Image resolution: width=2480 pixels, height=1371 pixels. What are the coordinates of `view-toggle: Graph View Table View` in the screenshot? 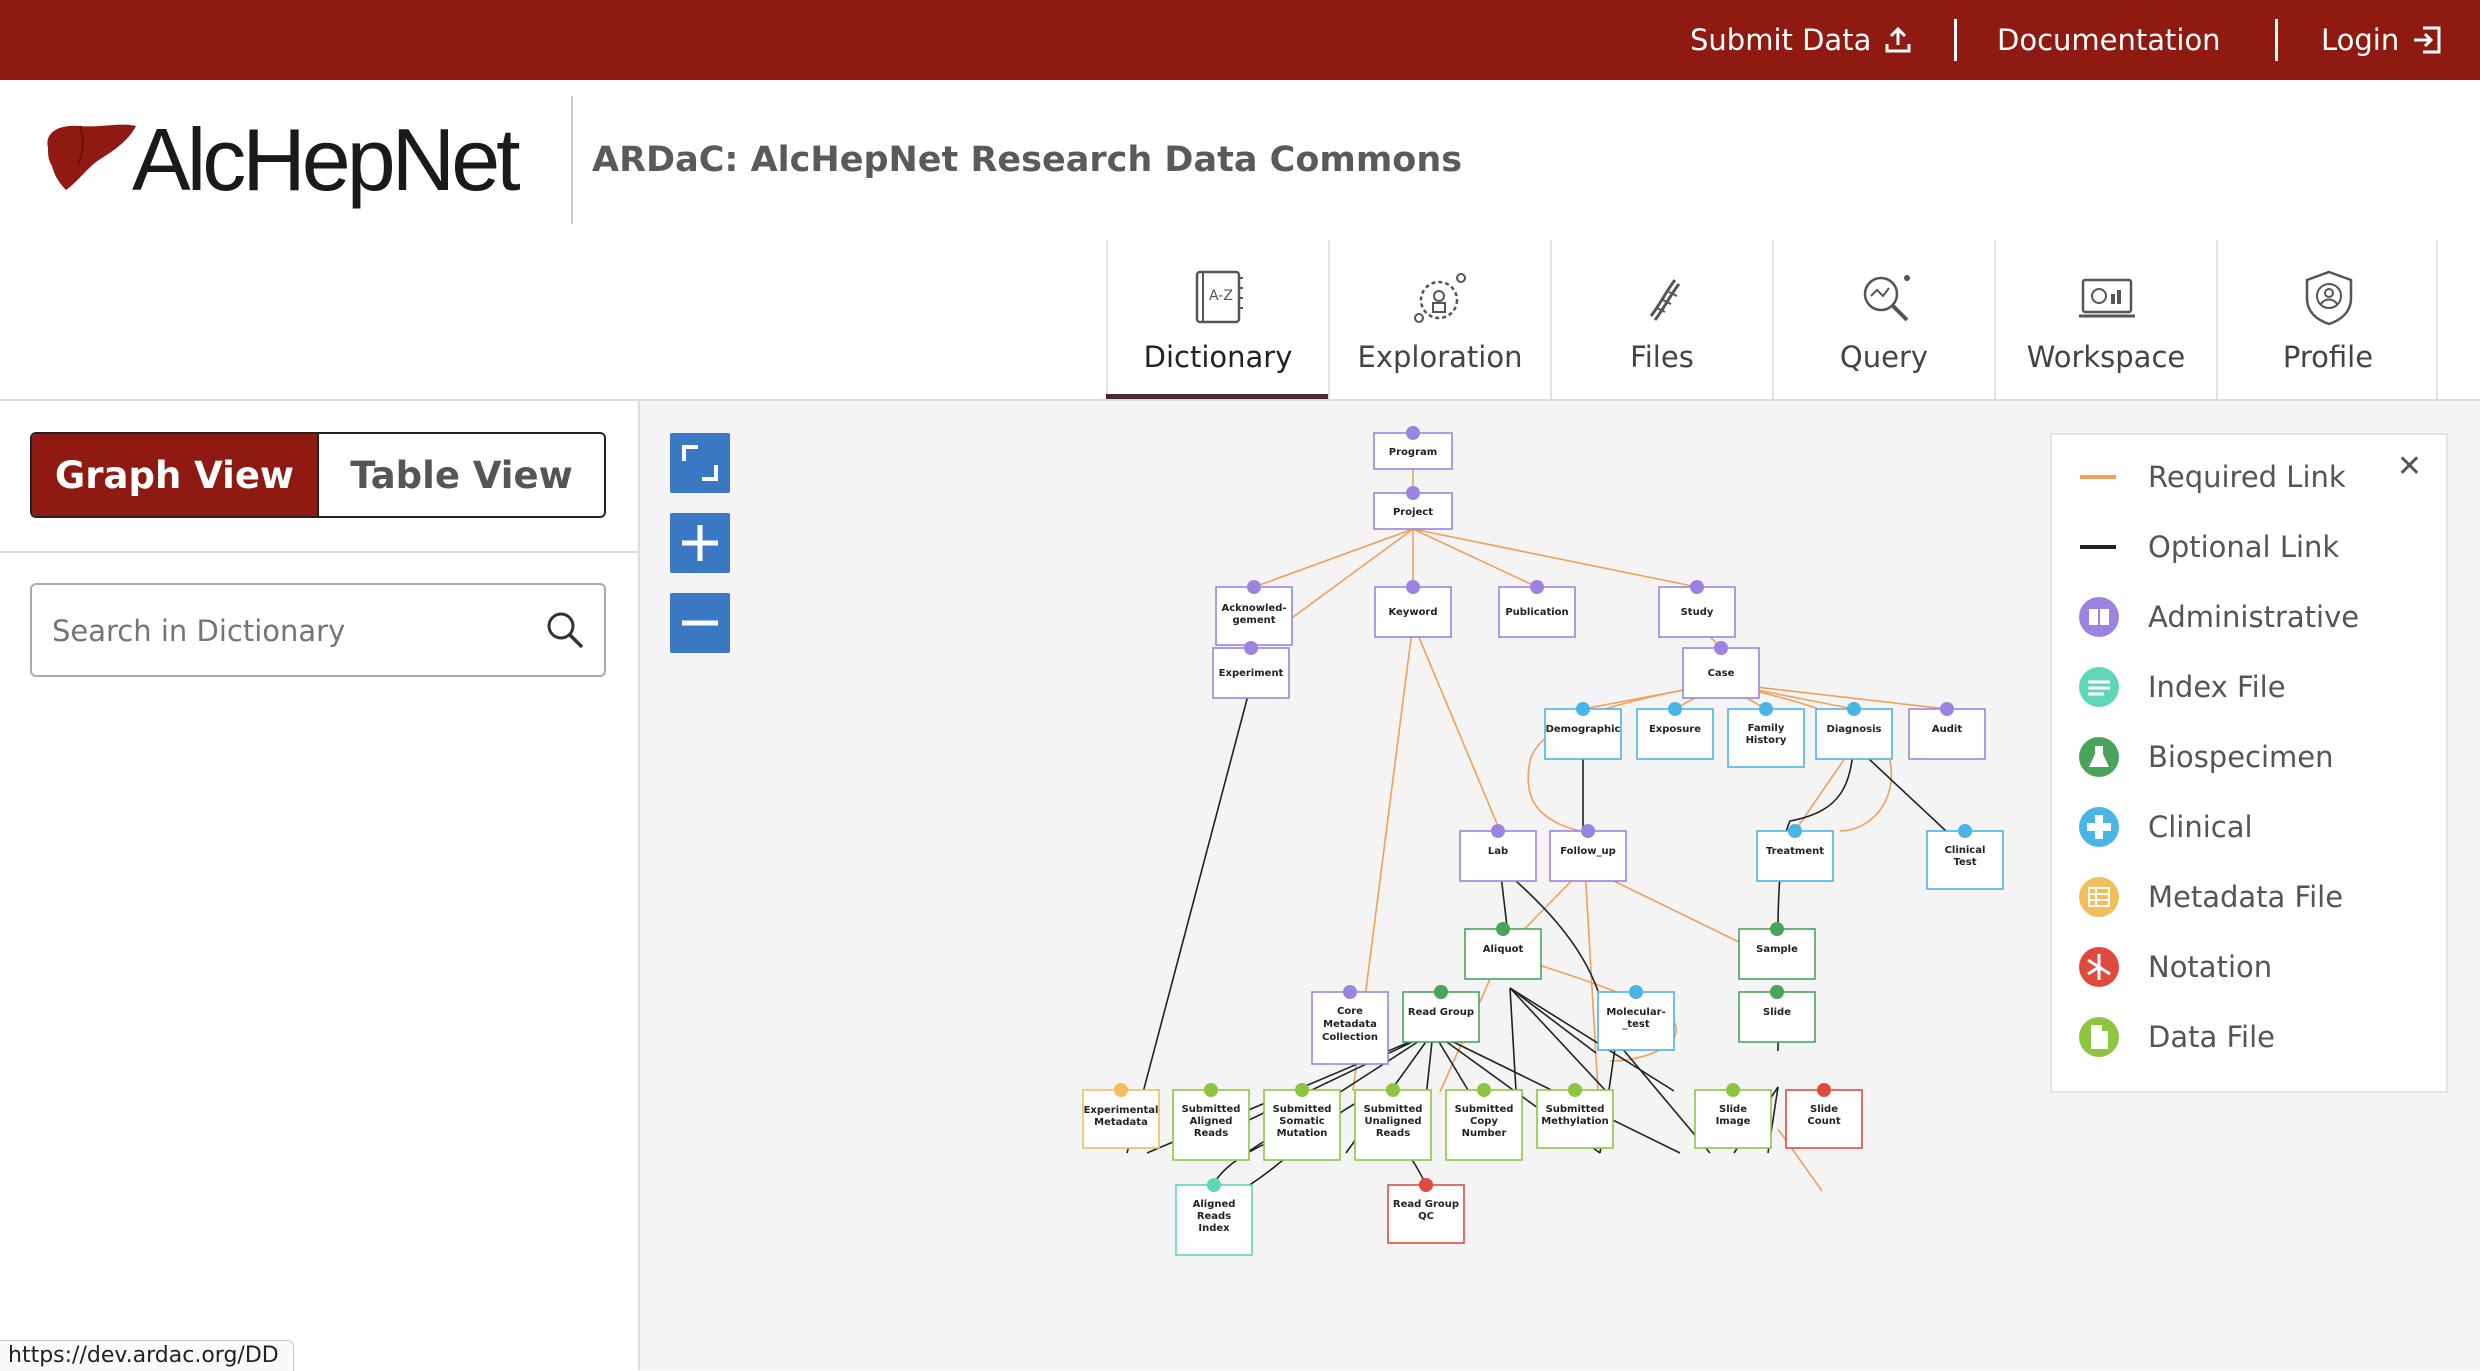 It's located at (318, 475).